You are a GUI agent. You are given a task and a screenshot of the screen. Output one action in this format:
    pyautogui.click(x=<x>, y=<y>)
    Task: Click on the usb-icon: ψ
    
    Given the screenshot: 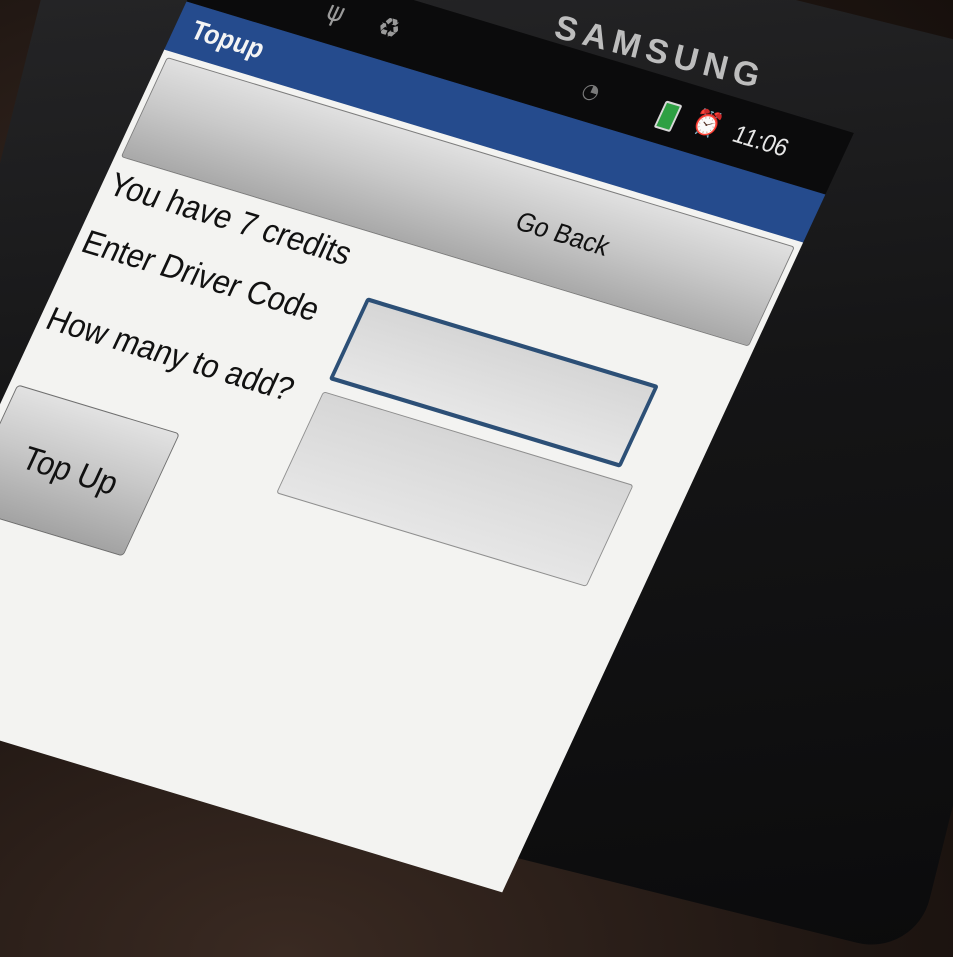 What is the action you would take?
    pyautogui.click(x=336, y=15)
    